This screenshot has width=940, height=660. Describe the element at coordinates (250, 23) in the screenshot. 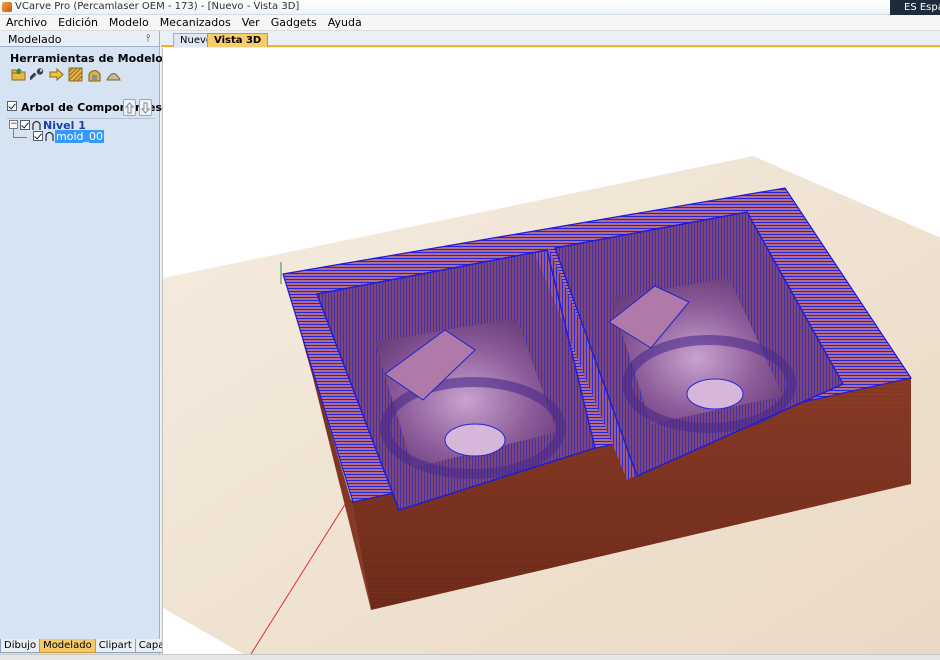

I see `menu-ver: Ver` at that location.